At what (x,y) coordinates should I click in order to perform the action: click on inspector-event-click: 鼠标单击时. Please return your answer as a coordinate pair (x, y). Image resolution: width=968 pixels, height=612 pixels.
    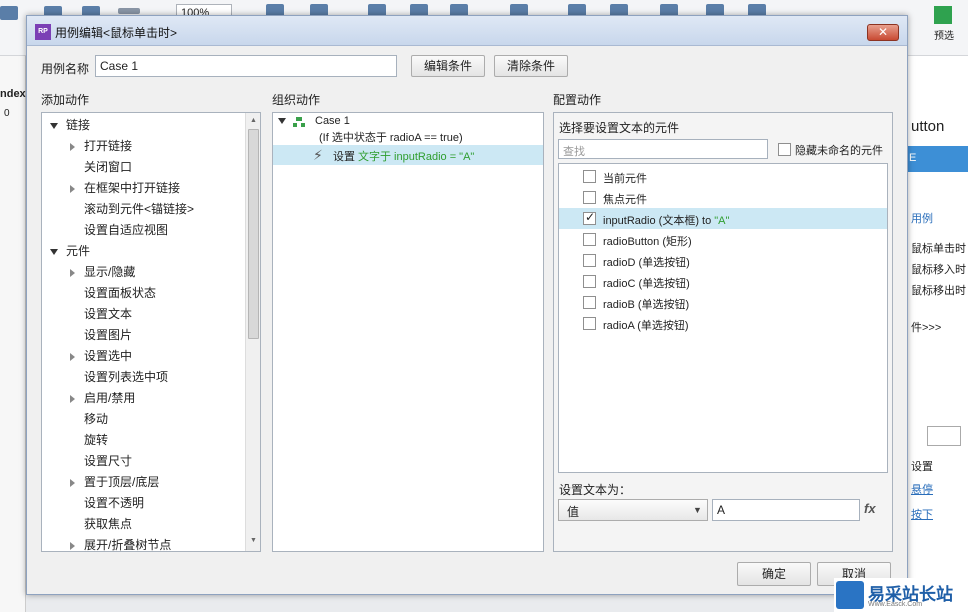
    Looking at the image, I should click on (938, 248).